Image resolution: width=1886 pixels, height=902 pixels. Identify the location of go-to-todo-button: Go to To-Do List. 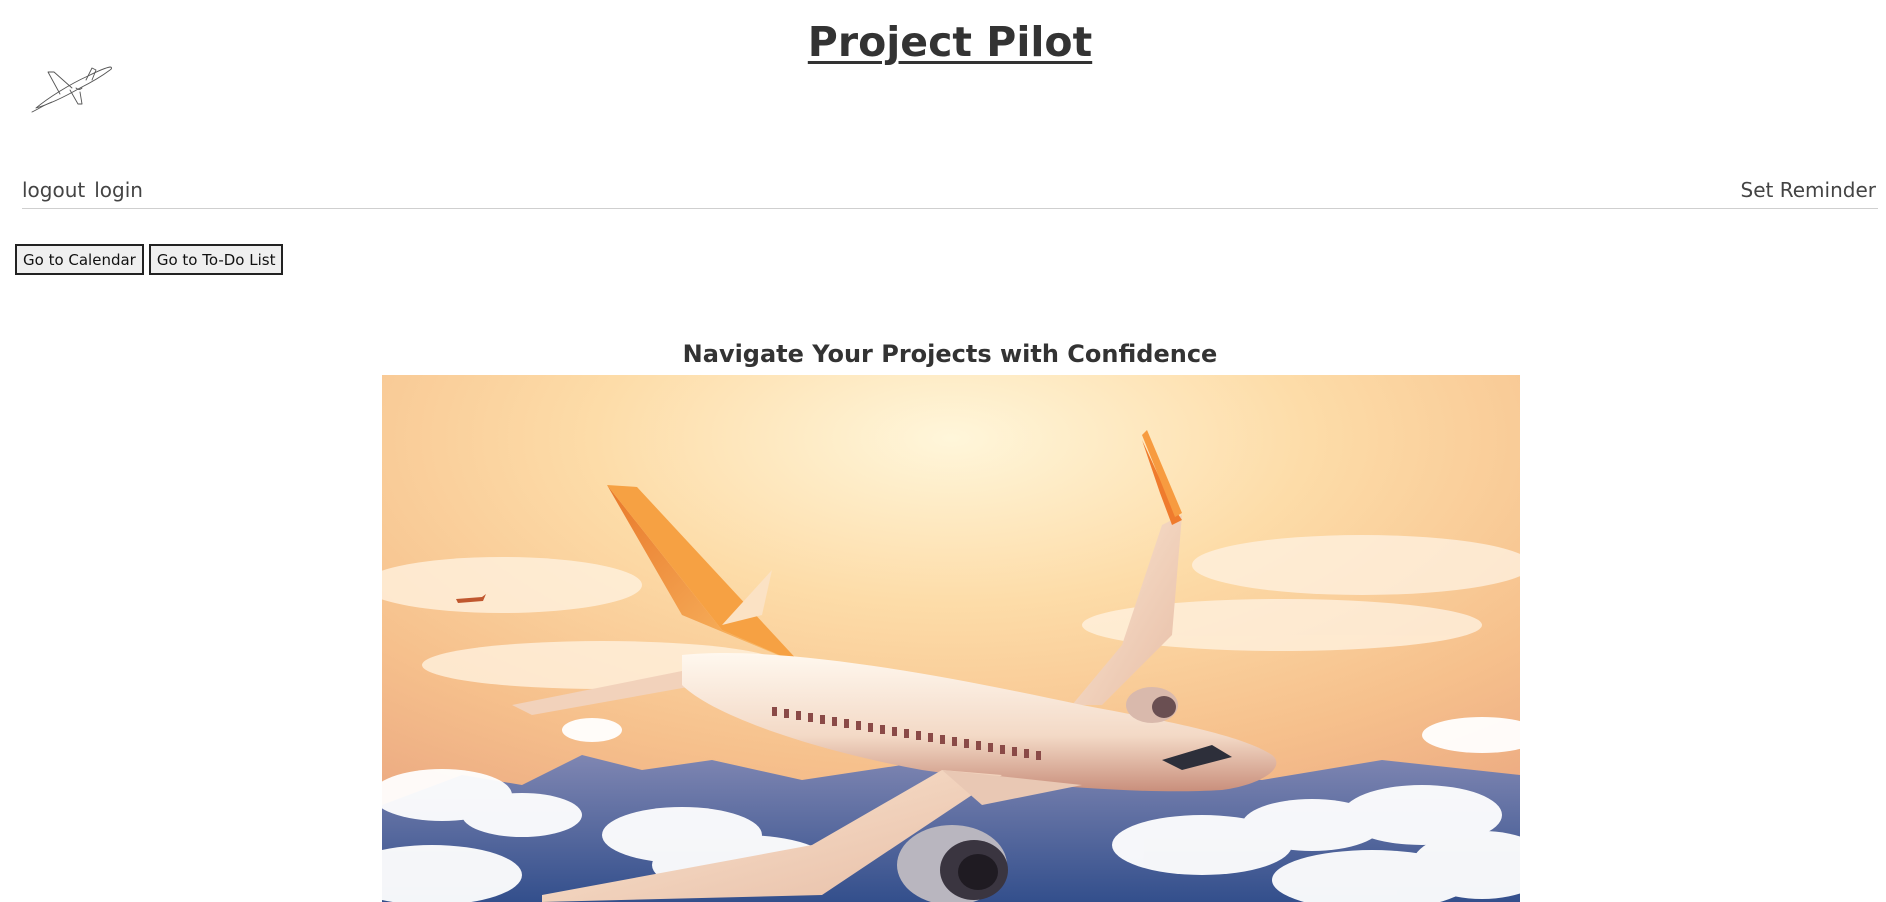
(216, 259).